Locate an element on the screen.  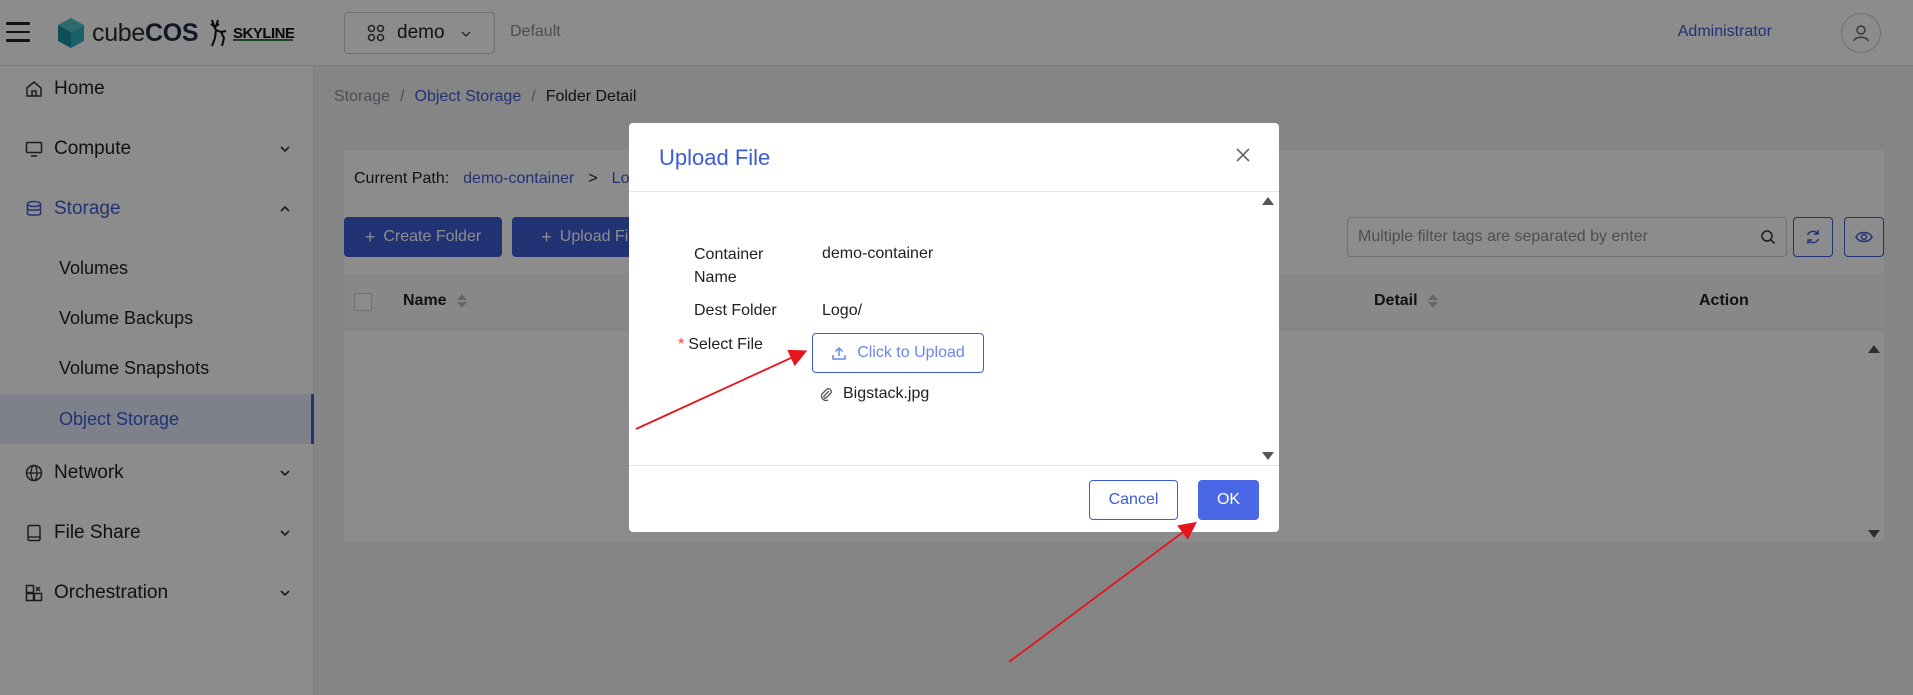
container-name-label: Container Name is located at coordinates (728, 266).